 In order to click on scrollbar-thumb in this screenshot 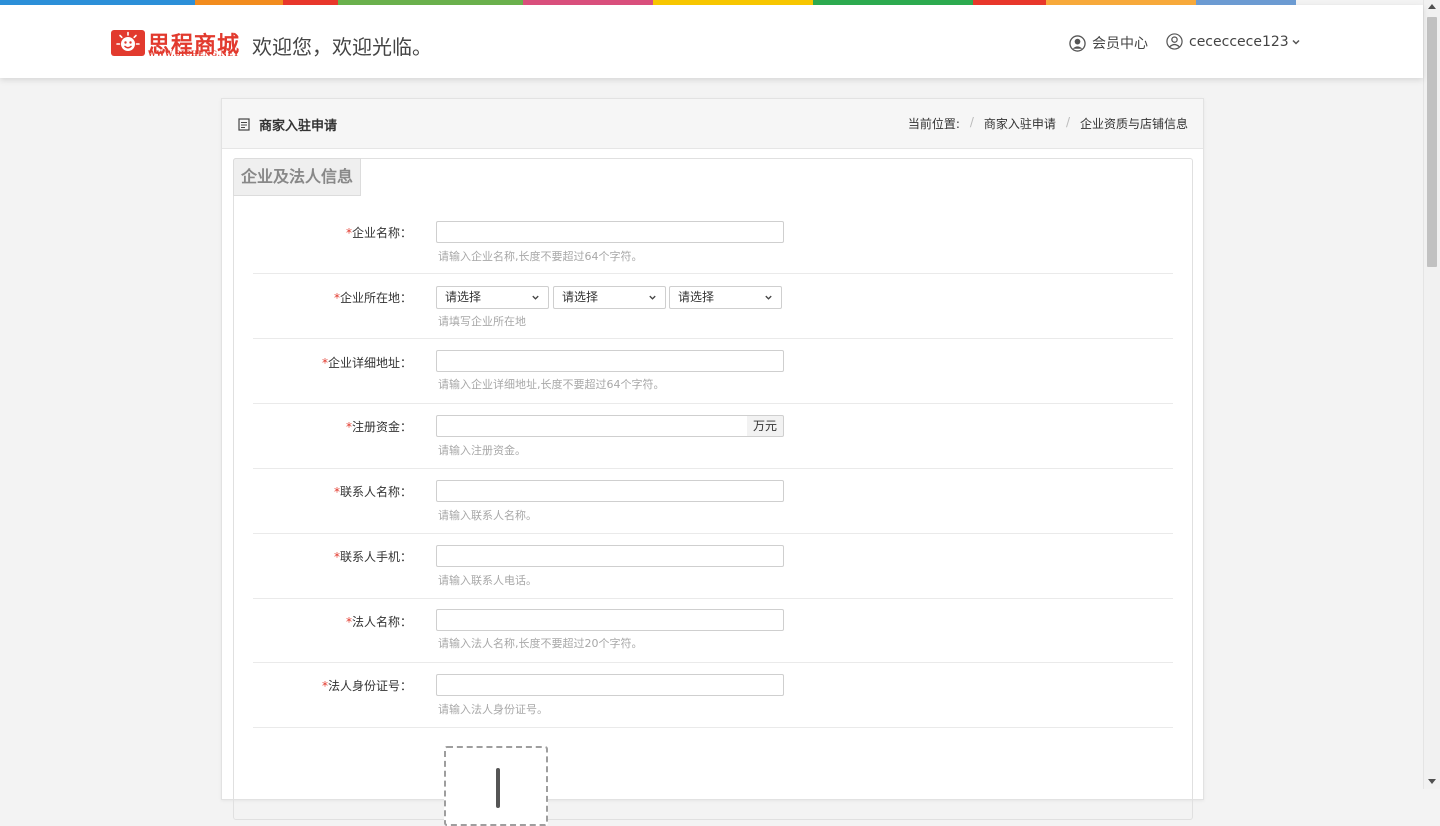, I will do `click(1432, 142)`.